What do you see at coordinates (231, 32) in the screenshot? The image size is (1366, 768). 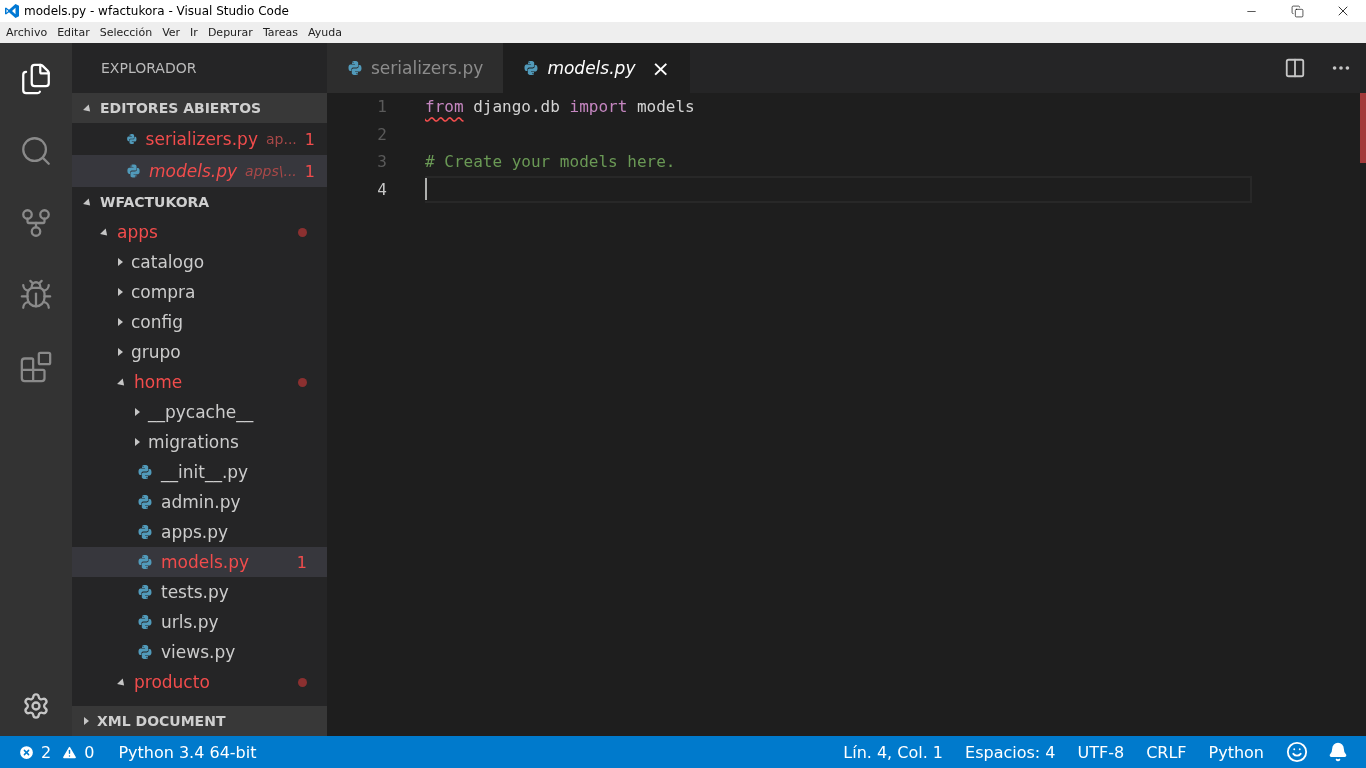 I see `menu-item: Depurar` at bounding box center [231, 32].